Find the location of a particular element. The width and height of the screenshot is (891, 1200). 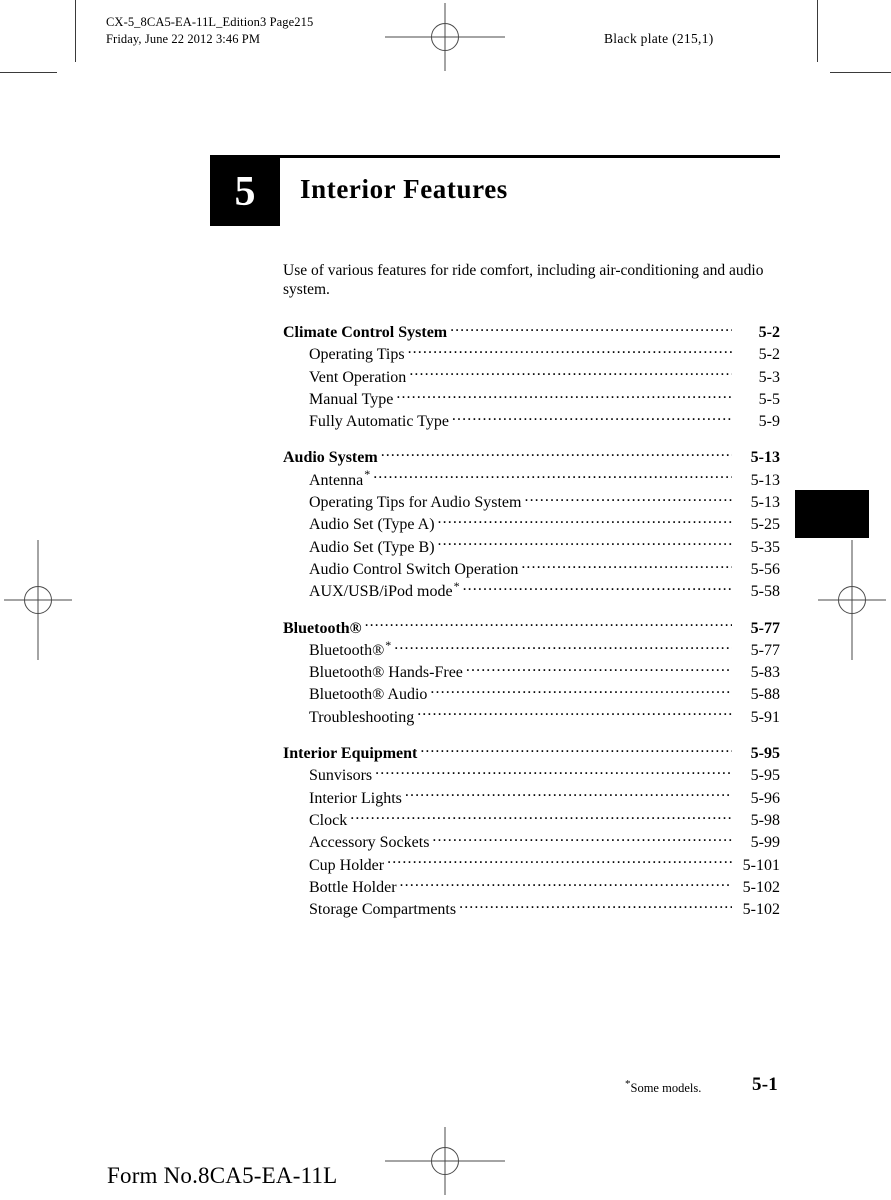

toc-item-page: 5-77 is located at coordinates (765, 650).